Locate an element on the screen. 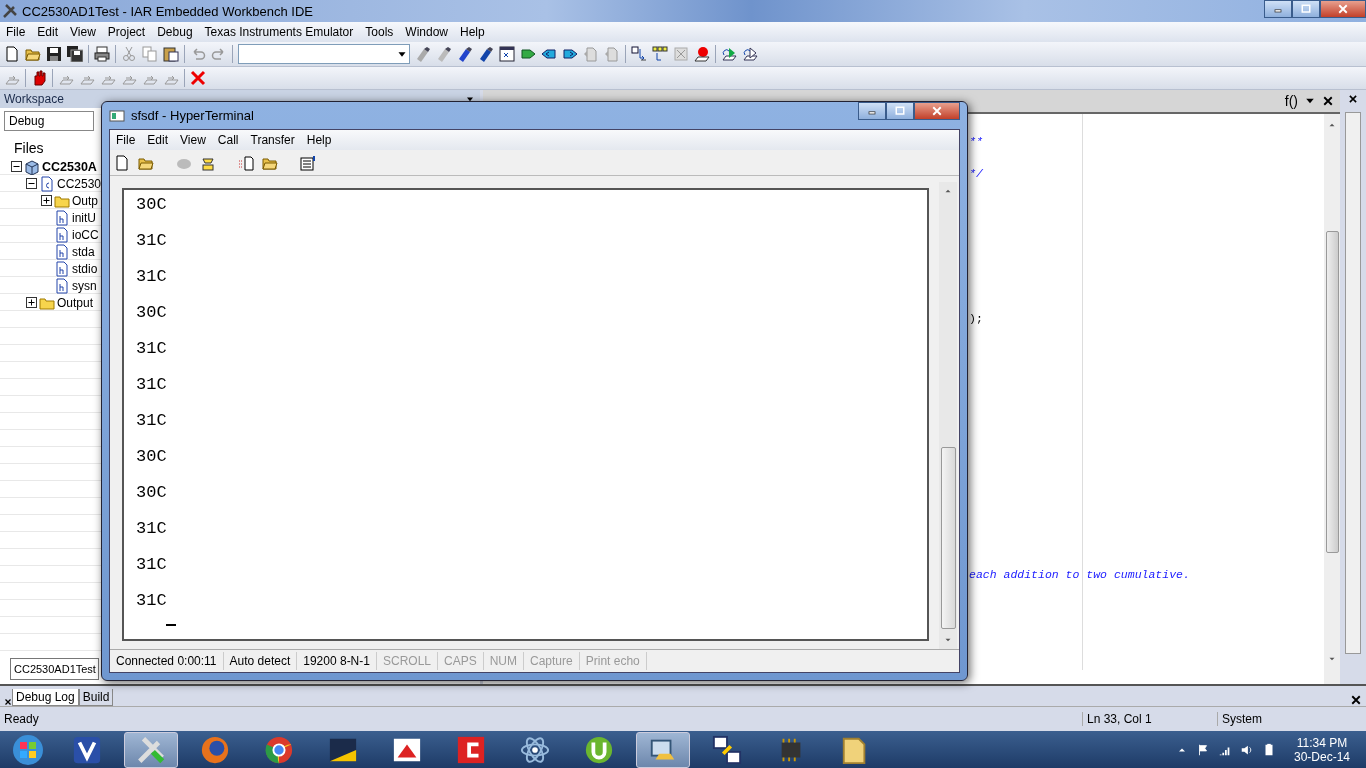 The image size is (1366, 768). status-field: SCROLL is located at coordinates (407, 661).